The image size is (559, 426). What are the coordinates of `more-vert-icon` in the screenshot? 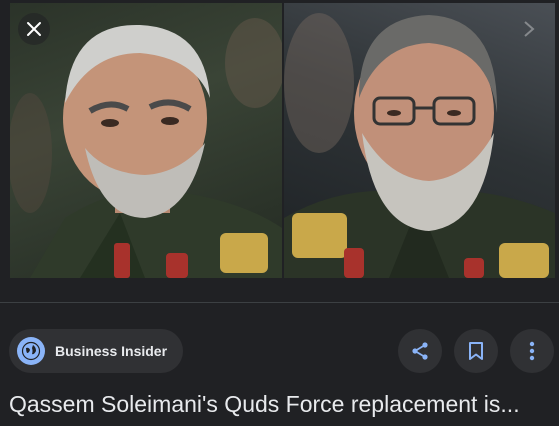 It's located at (532, 351).